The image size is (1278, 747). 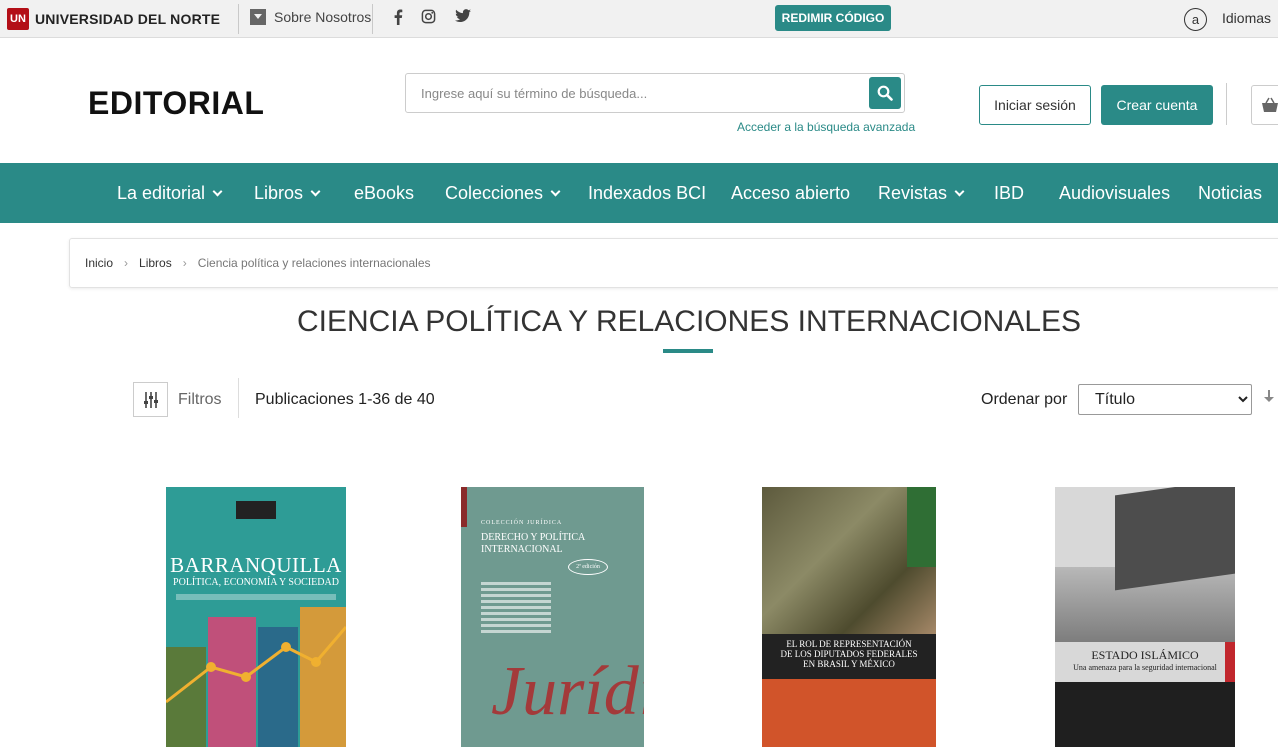 What do you see at coordinates (1035, 105) in the screenshot?
I see `login-button: Iniciar sesión` at bounding box center [1035, 105].